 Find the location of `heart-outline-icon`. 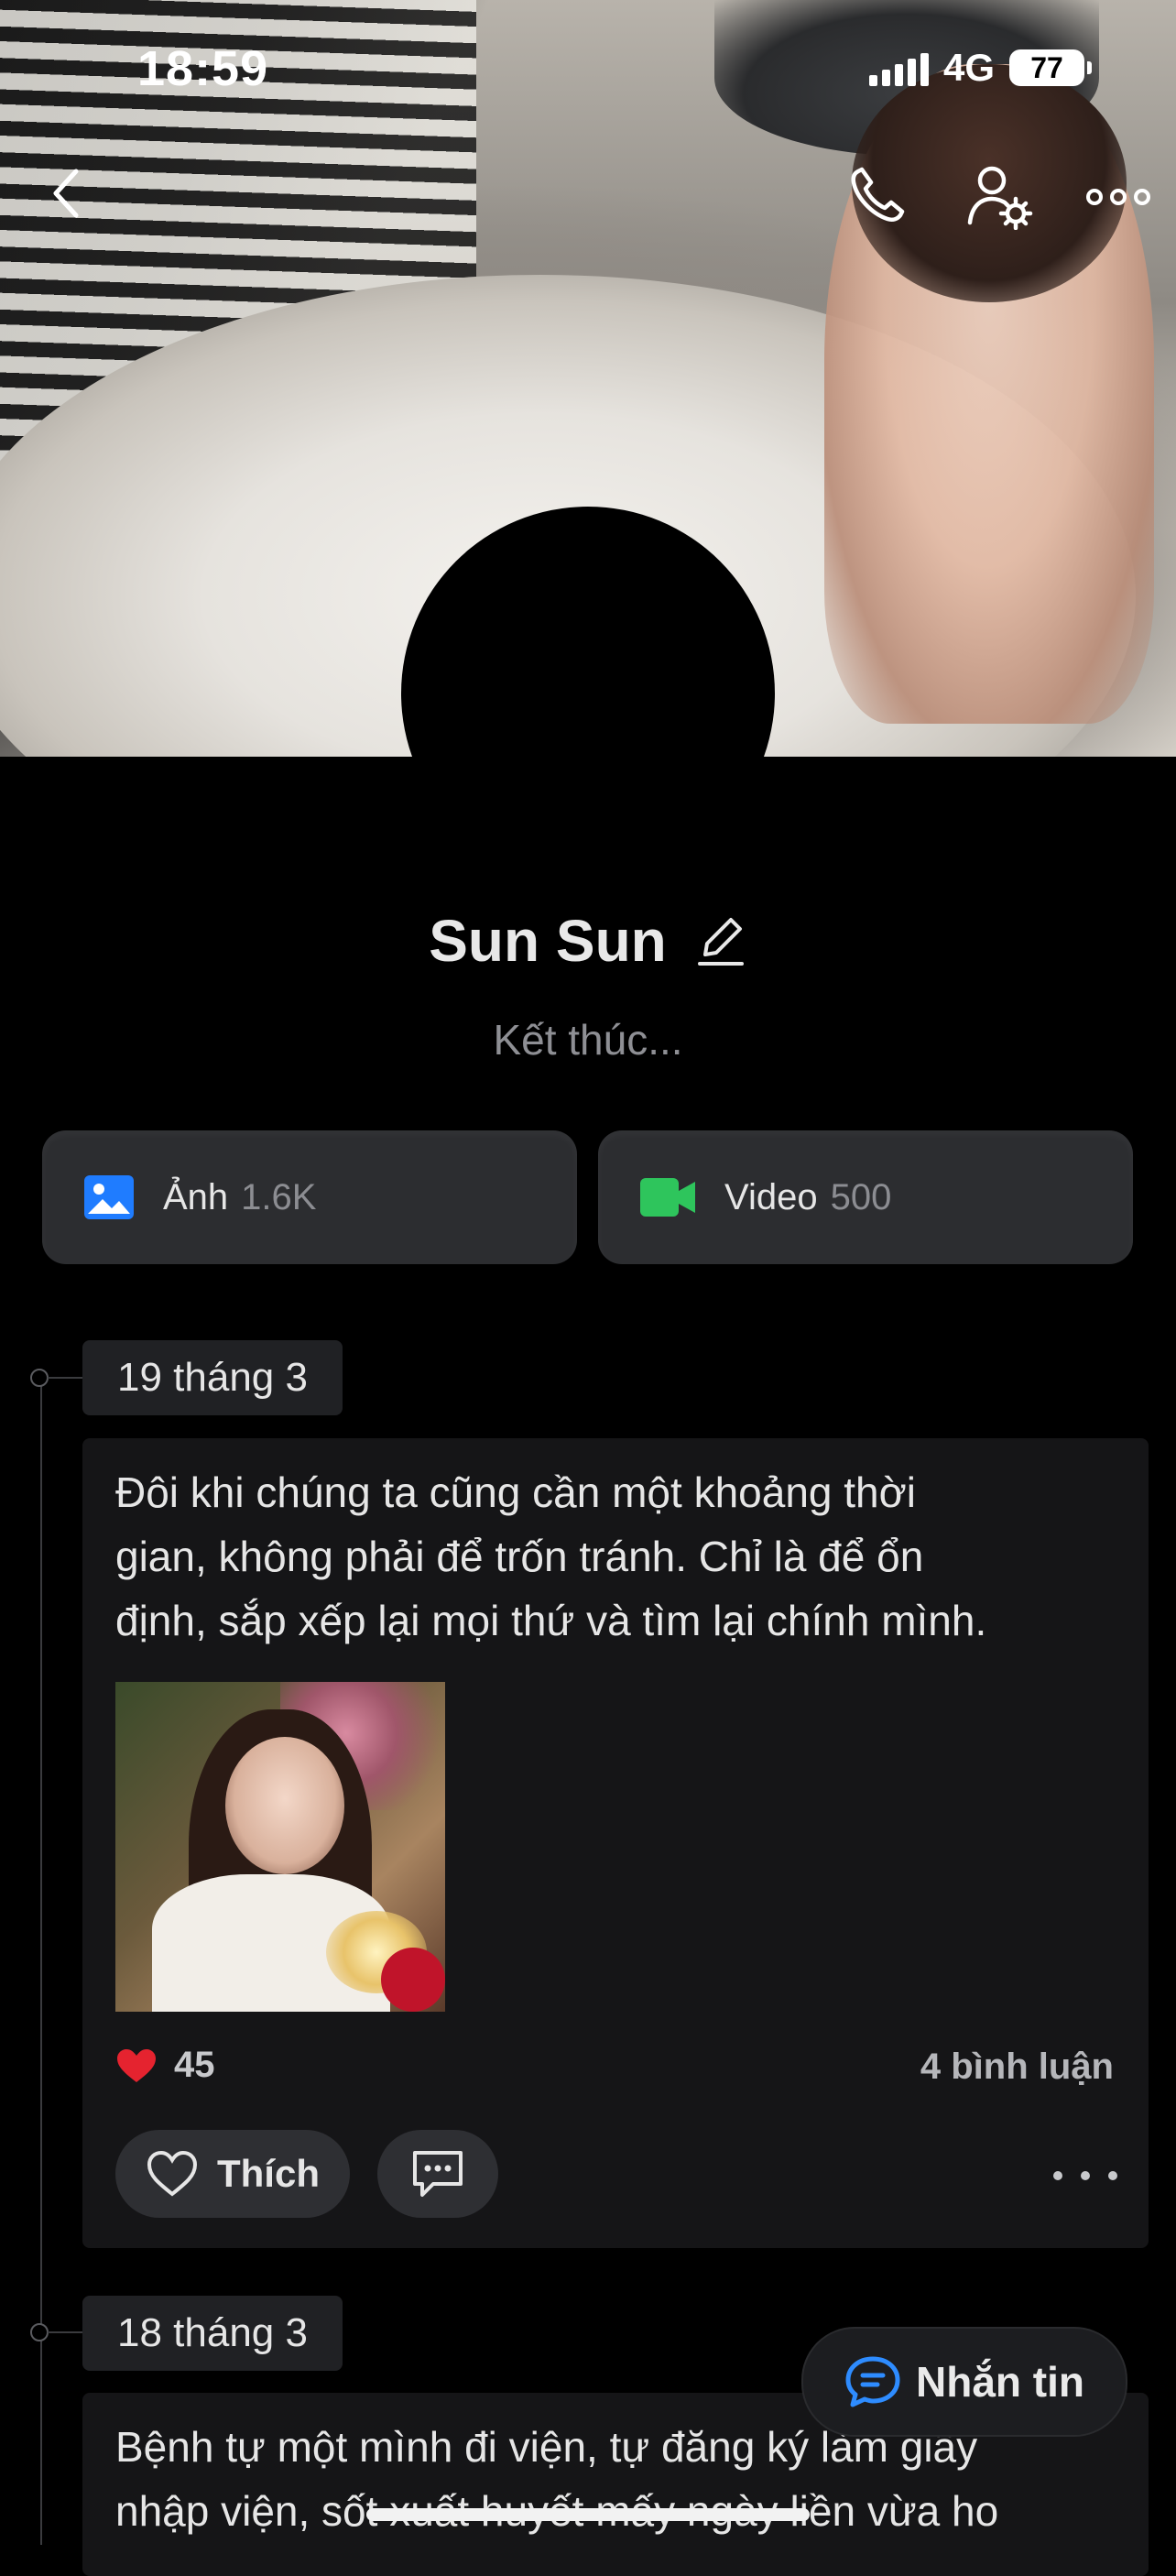

heart-outline-icon is located at coordinates (172, 2173).